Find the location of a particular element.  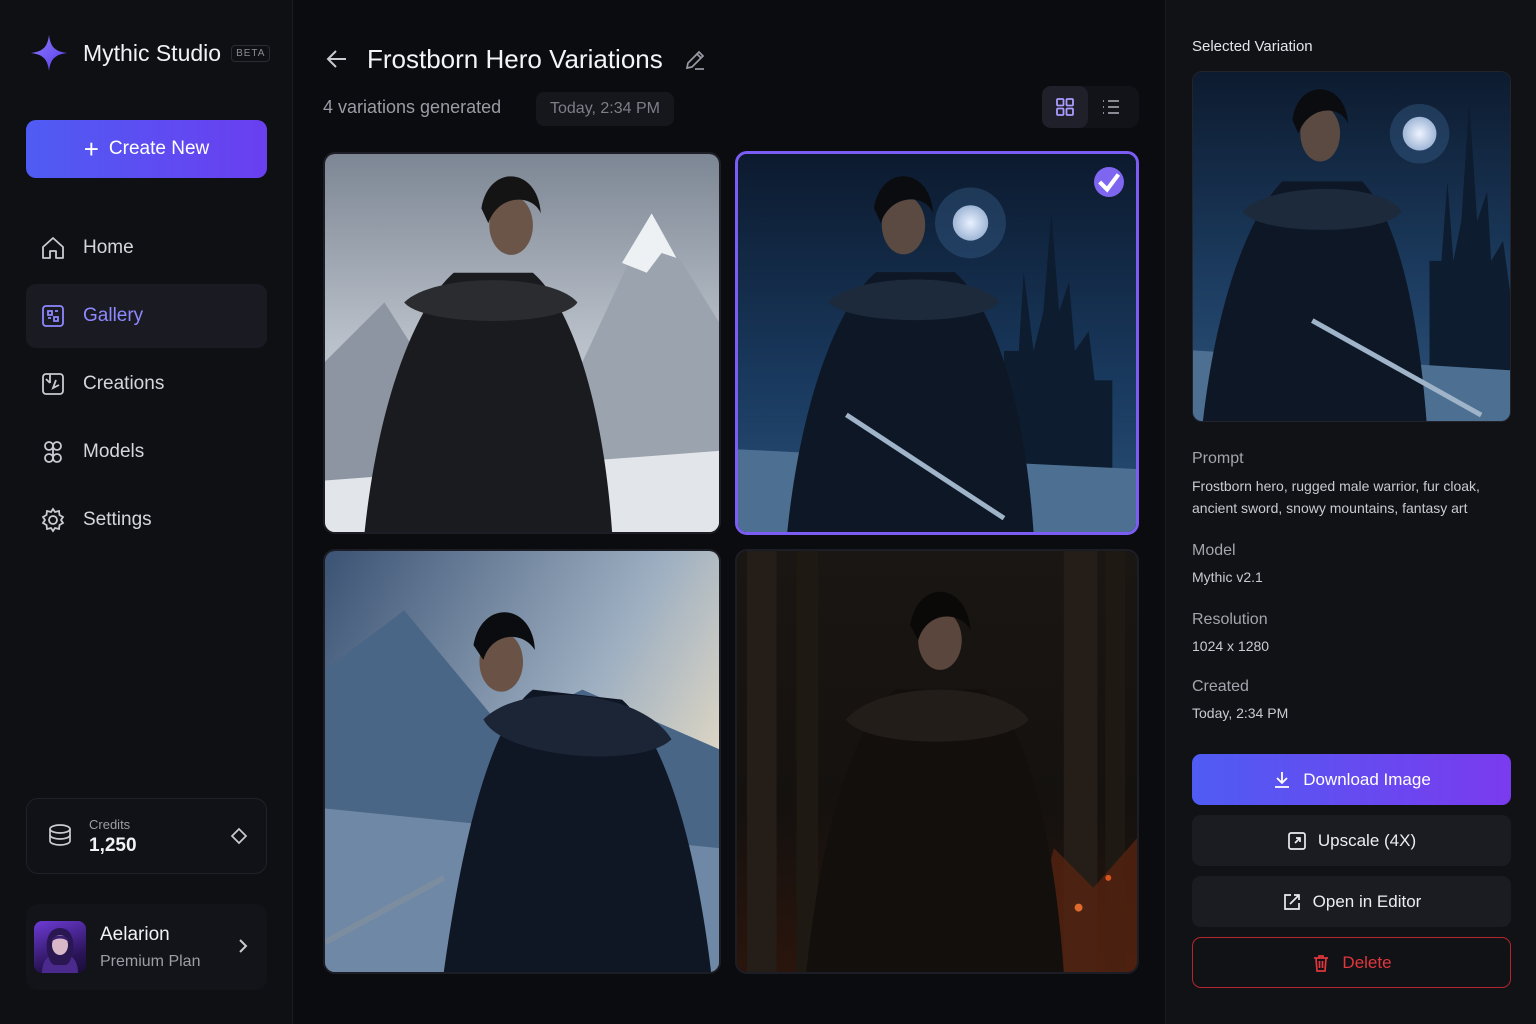

app-name: Mythic Studio is located at coordinates (152, 52).